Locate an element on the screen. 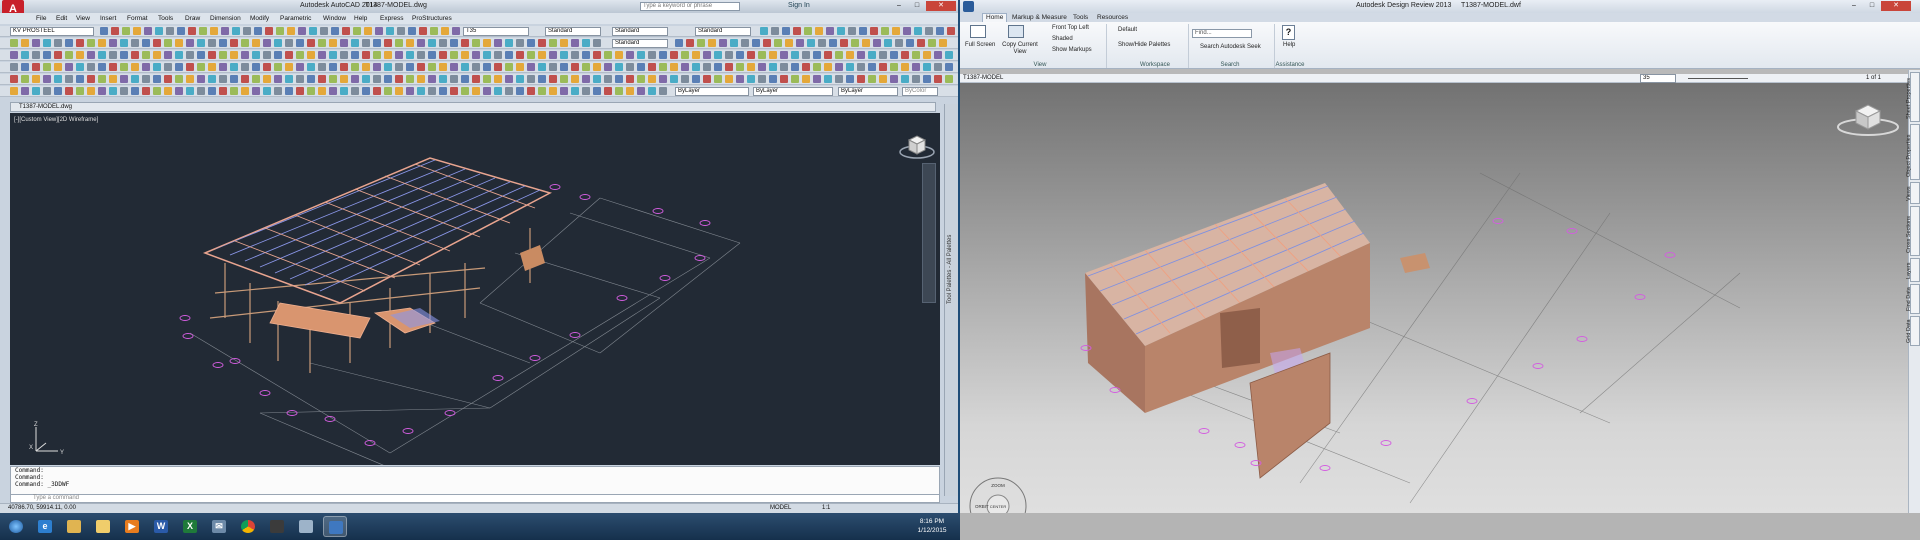  menu-window: Window is located at coordinates (334, 18).